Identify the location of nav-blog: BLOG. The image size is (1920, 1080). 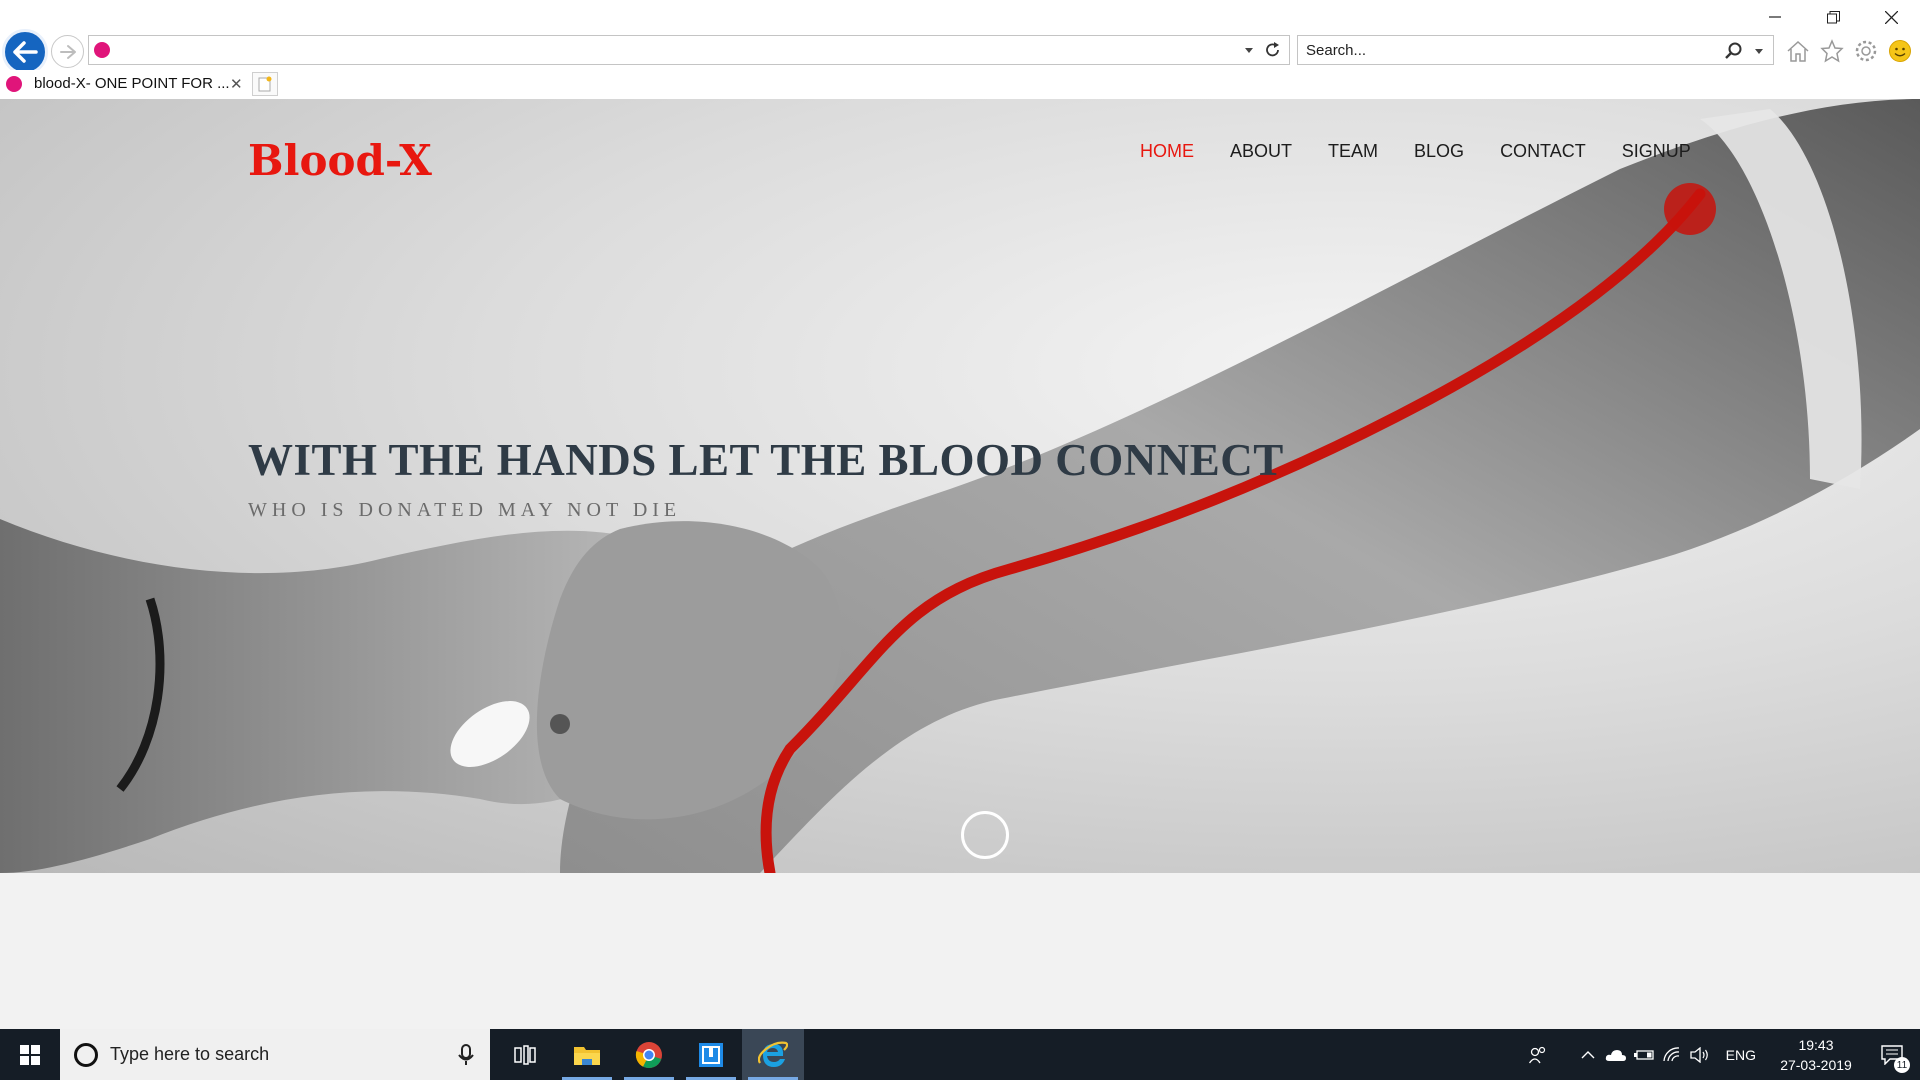
(1439, 151).